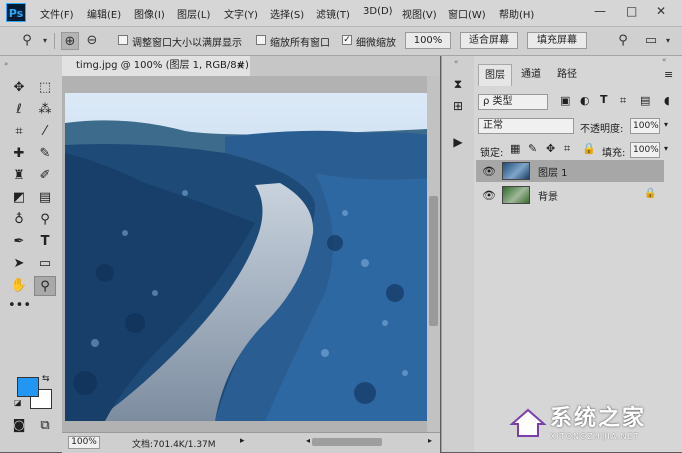 Image resolution: width=682 pixels, height=453 pixels. I want to click on tab-layers: 图层, so click(495, 75).